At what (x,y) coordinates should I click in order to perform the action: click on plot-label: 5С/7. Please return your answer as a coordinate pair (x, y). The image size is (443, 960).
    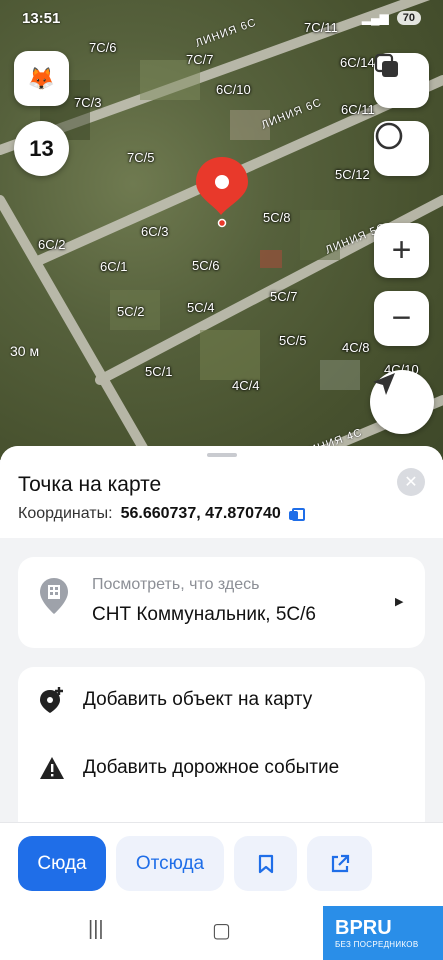
    Looking at the image, I should click on (284, 296).